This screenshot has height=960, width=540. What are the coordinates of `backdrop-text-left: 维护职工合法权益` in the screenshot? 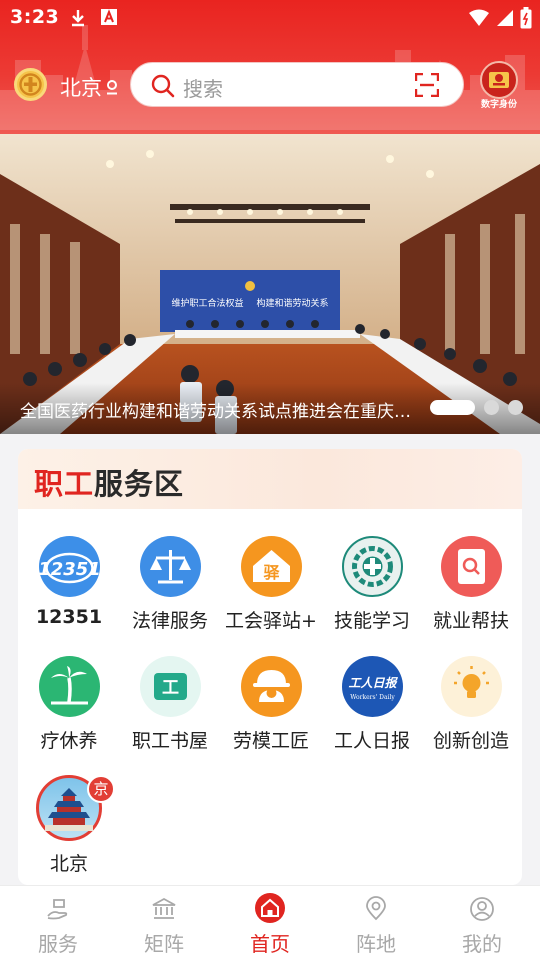 It's located at (208, 303).